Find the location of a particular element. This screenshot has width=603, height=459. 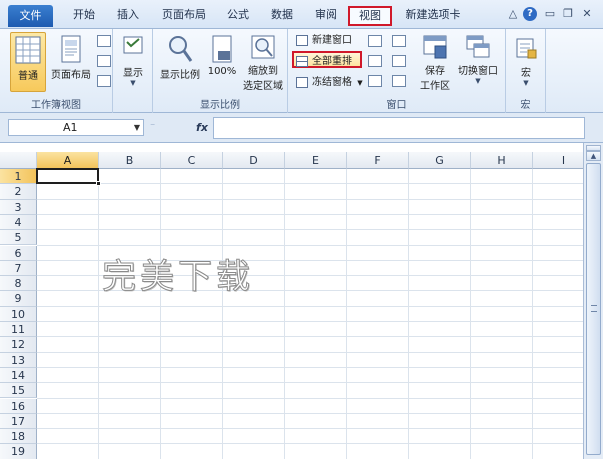

zoom-selection-label-1: 缩放到 is located at coordinates (263, 71).